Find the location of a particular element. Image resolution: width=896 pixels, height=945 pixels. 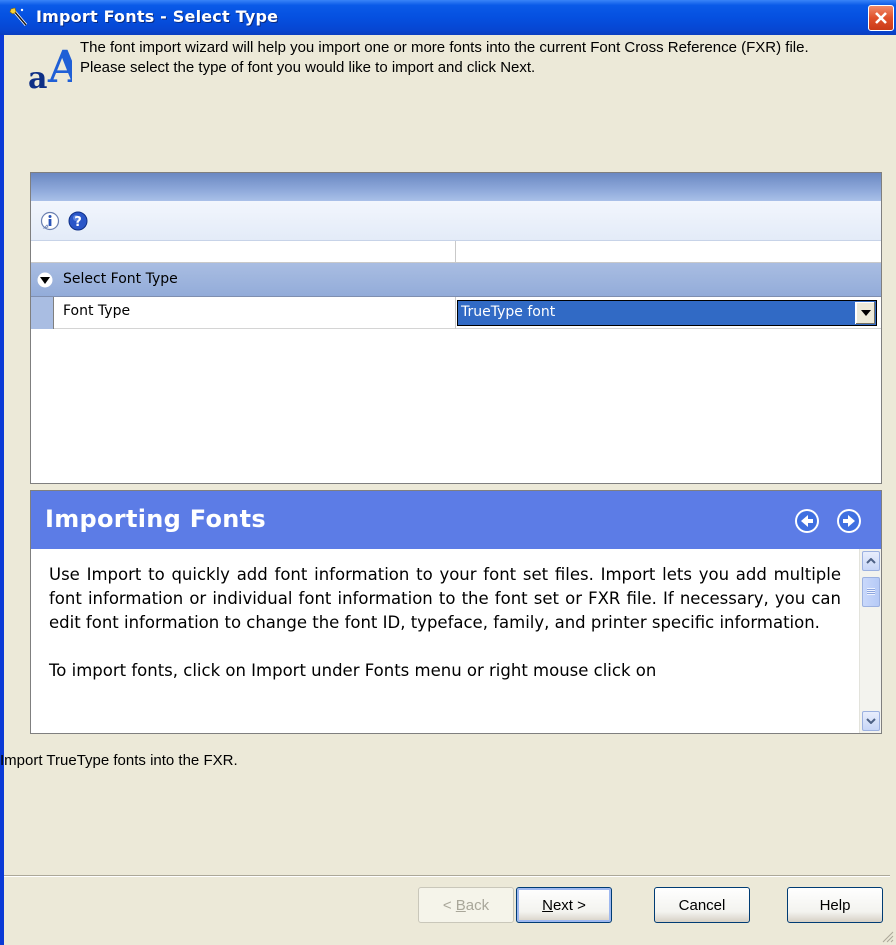

row-gutter-line is located at coordinates (53, 313).